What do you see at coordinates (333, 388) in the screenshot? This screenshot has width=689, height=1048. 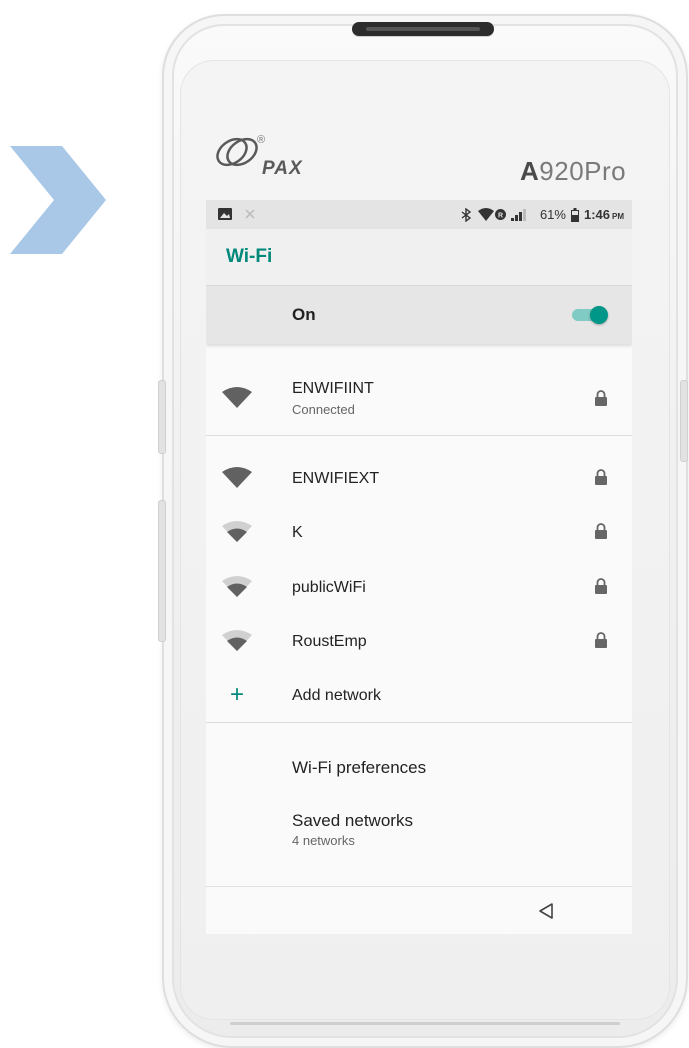 I see `network-name: ENWIFIINT` at bounding box center [333, 388].